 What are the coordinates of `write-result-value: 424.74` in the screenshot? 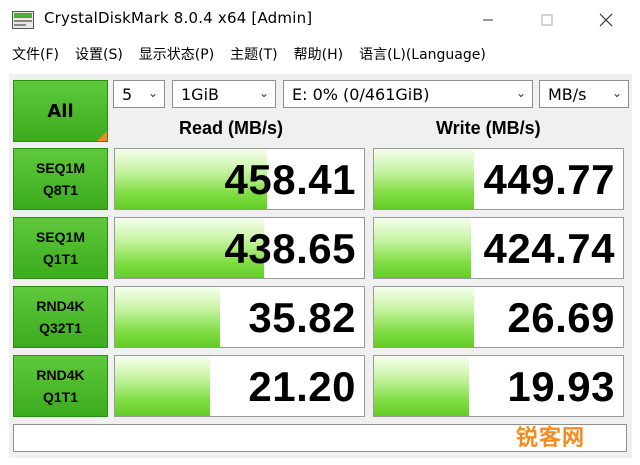 It's located at (549, 248).